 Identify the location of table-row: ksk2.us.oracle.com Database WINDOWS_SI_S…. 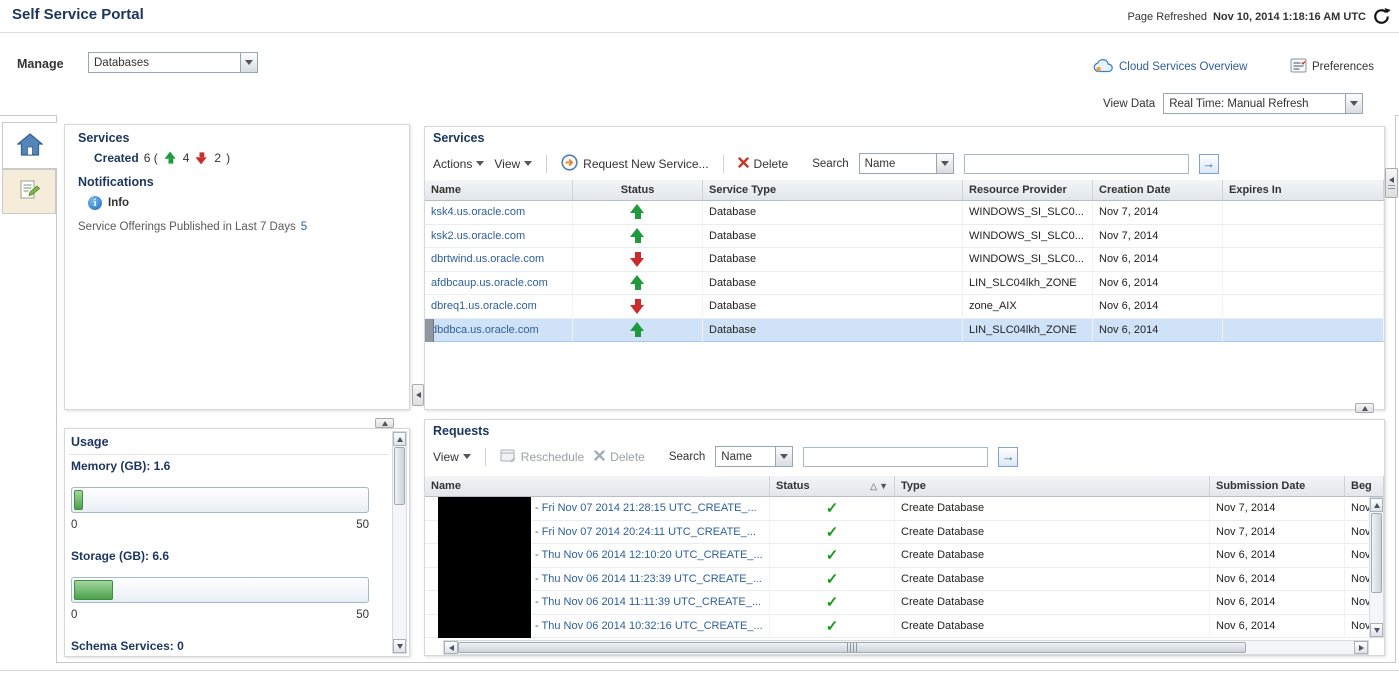
(904, 236).